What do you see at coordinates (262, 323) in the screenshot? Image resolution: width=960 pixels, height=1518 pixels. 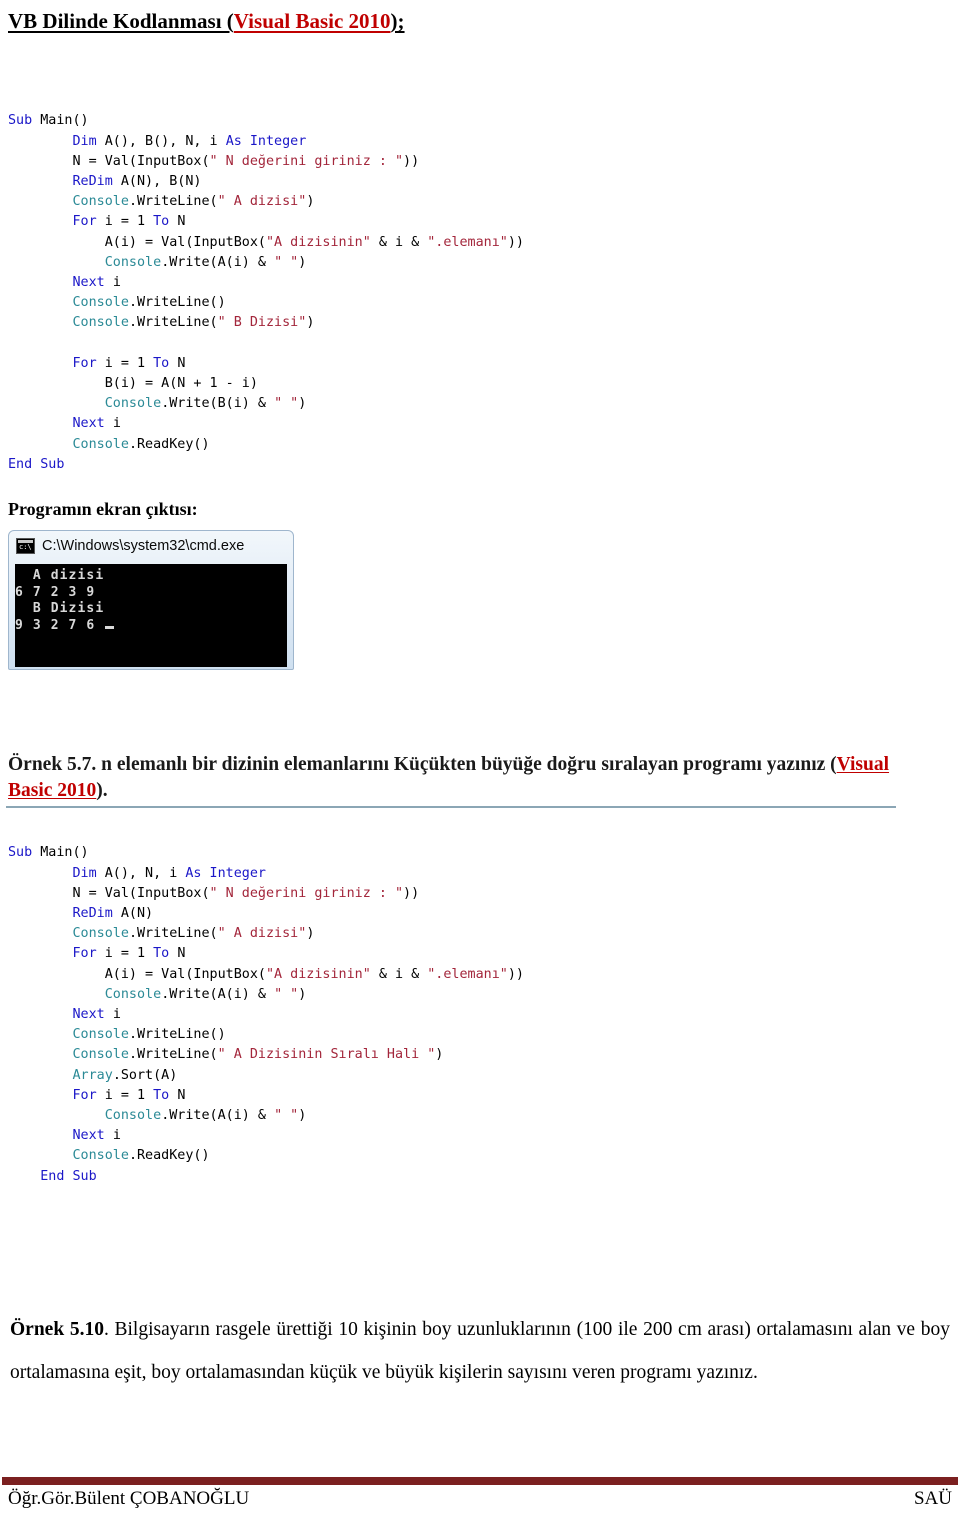 I see `code-token: " B Dizisi"` at bounding box center [262, 323].